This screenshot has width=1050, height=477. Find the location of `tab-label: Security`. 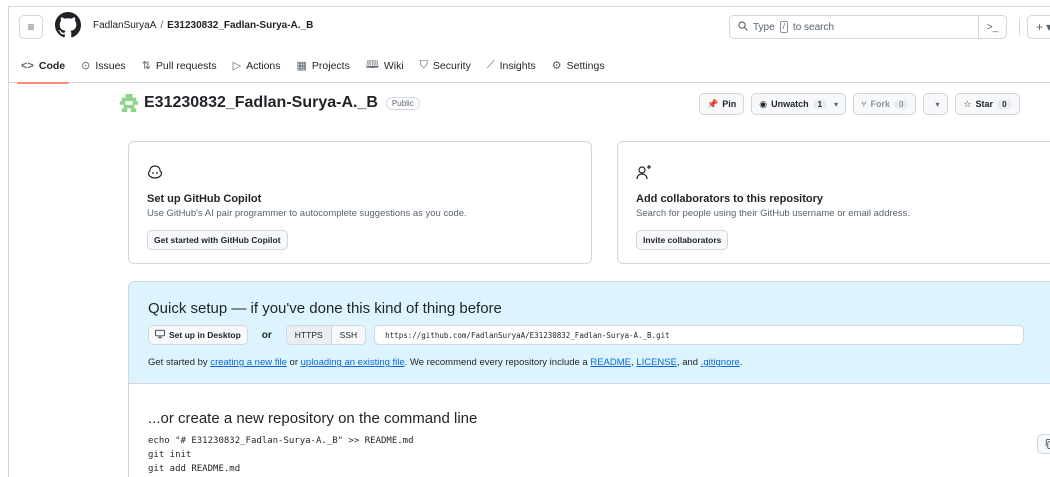

tab-label: Security is located at coordinates (451, 65).